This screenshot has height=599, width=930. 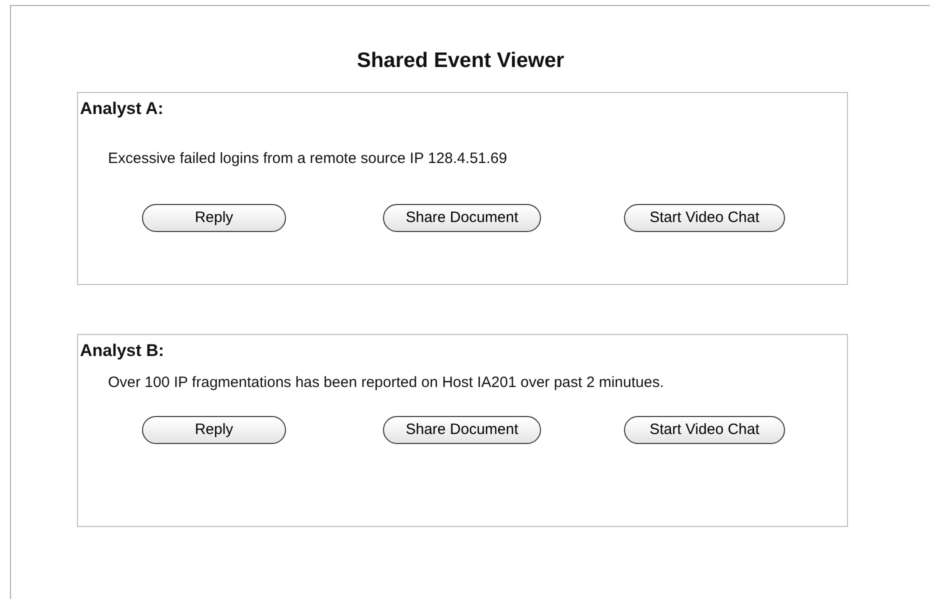 I want to click on analyst-label: Analyst B:, so click(x=123, y=351).